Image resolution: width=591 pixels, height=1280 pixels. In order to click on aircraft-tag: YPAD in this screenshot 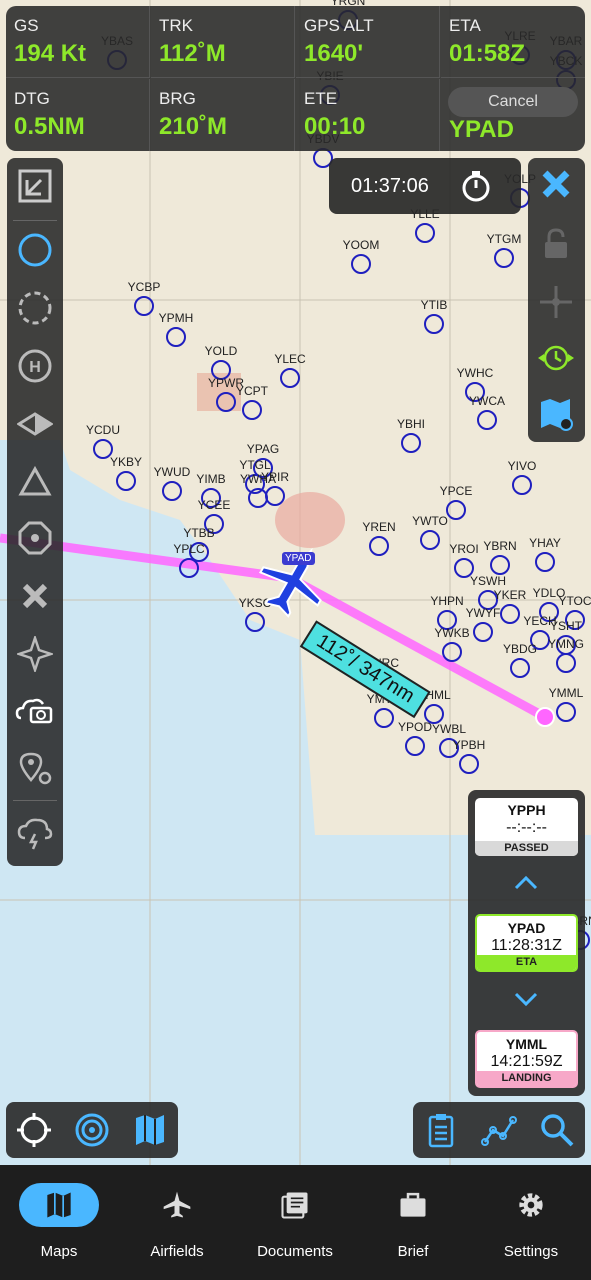, I will do `click(298, 558)`.